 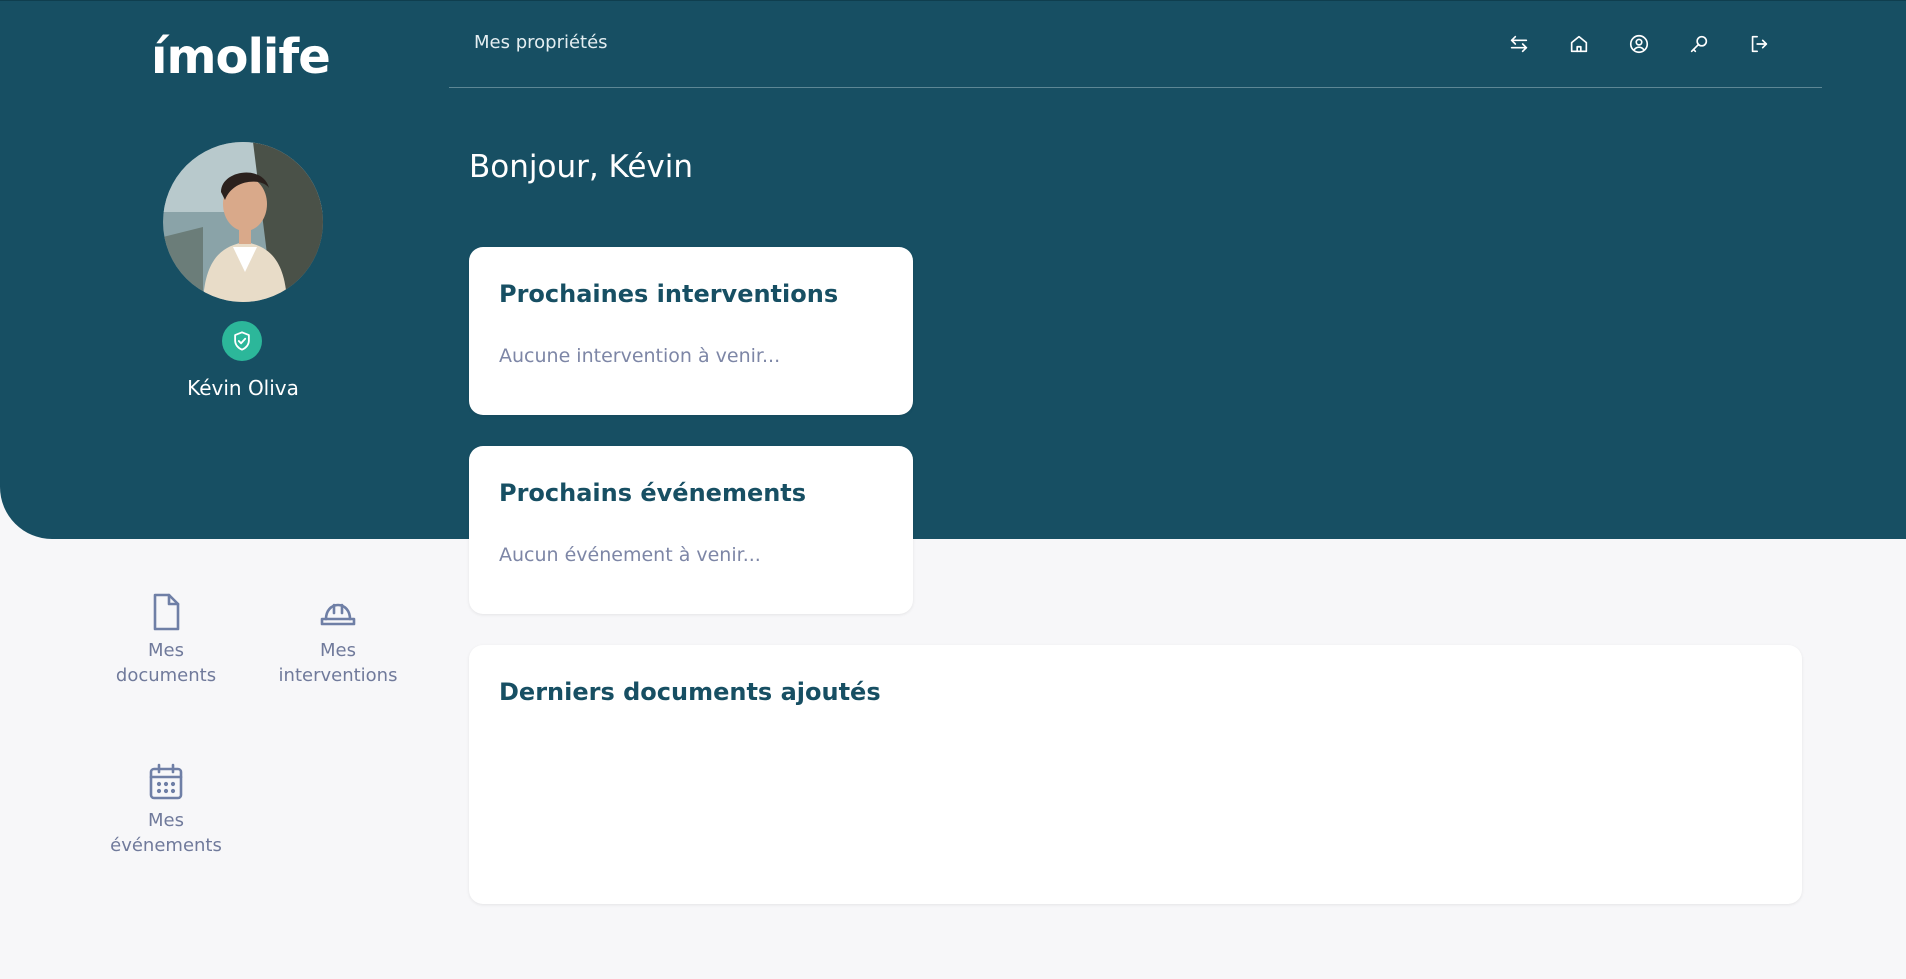 I want to click on quick-link-documents-line1: Mes, so click(x=166, y=650).